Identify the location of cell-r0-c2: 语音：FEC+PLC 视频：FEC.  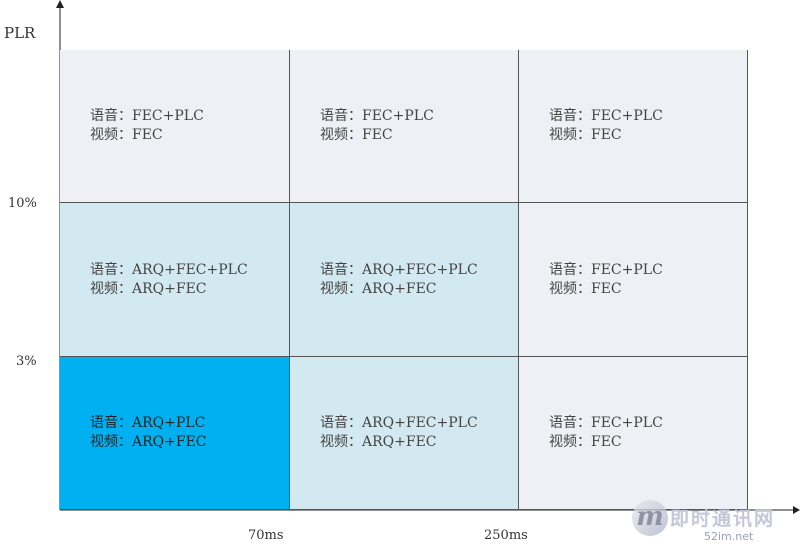
(633, 126).